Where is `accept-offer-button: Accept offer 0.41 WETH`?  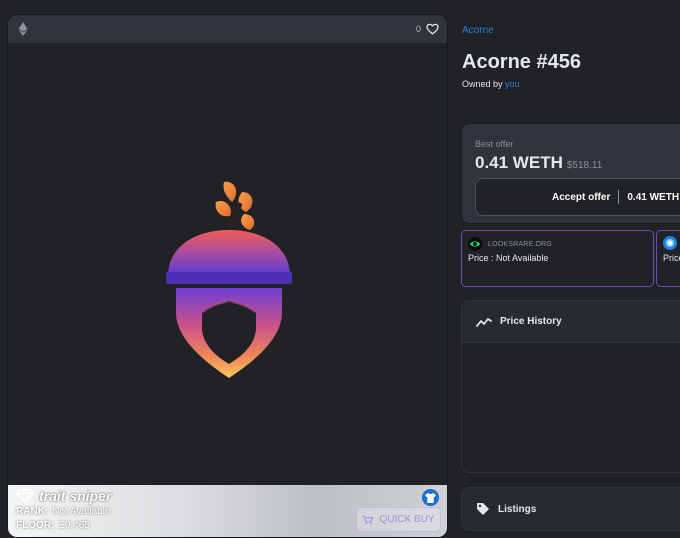 accept-offer-button: Accept offer 0.41 WETH is located at coordinates (577, 197).